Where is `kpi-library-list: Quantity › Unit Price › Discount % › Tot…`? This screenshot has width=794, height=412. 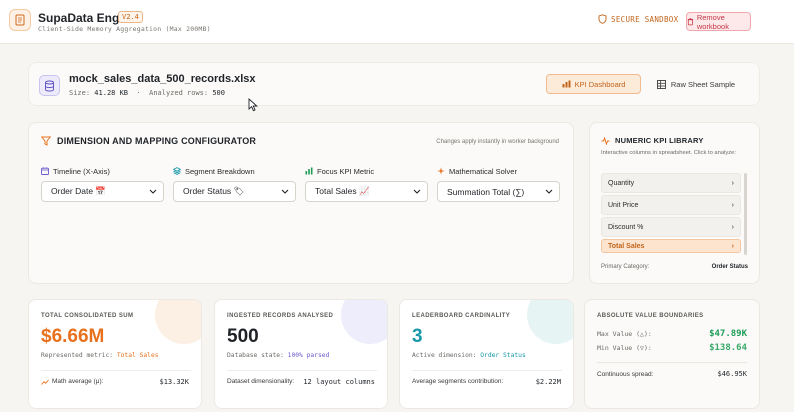 kpi-library-list: Quantity › Unit Price › Discount % › Tot… is located at coordinates (671, 214).